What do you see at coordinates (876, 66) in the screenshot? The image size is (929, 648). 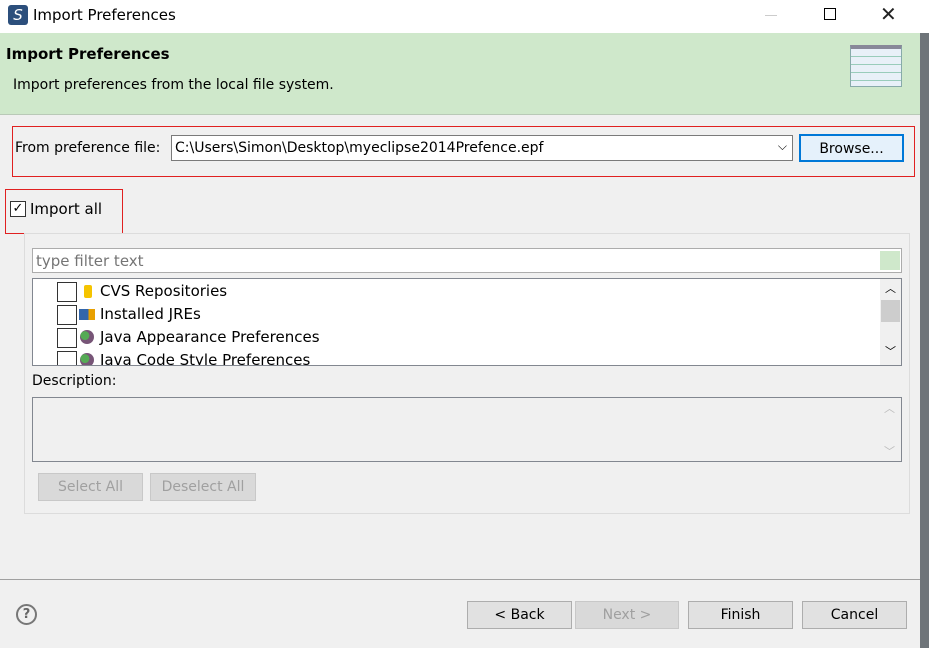 I see `import-wizard-icon` at bounding box center [876, 66].